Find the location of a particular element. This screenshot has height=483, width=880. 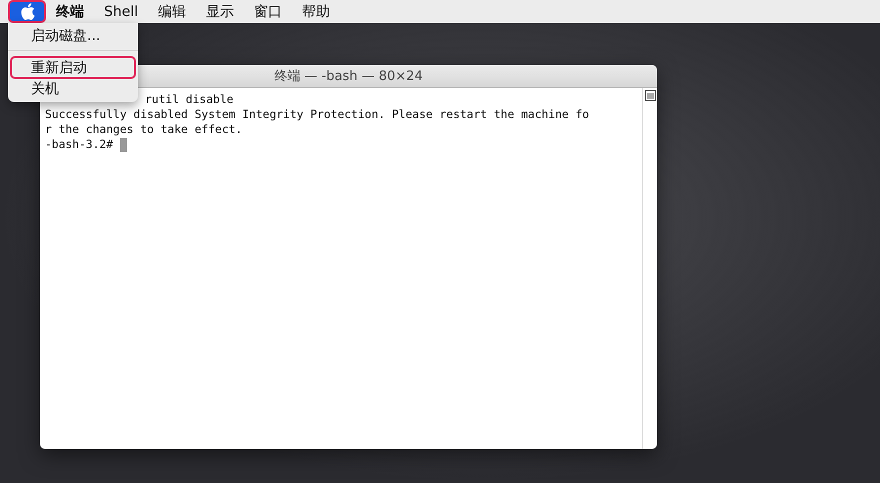

terminal-line: Successfully disabled System Integrity Protection. Please restart the machine fo is located at coordinates (317, 114).